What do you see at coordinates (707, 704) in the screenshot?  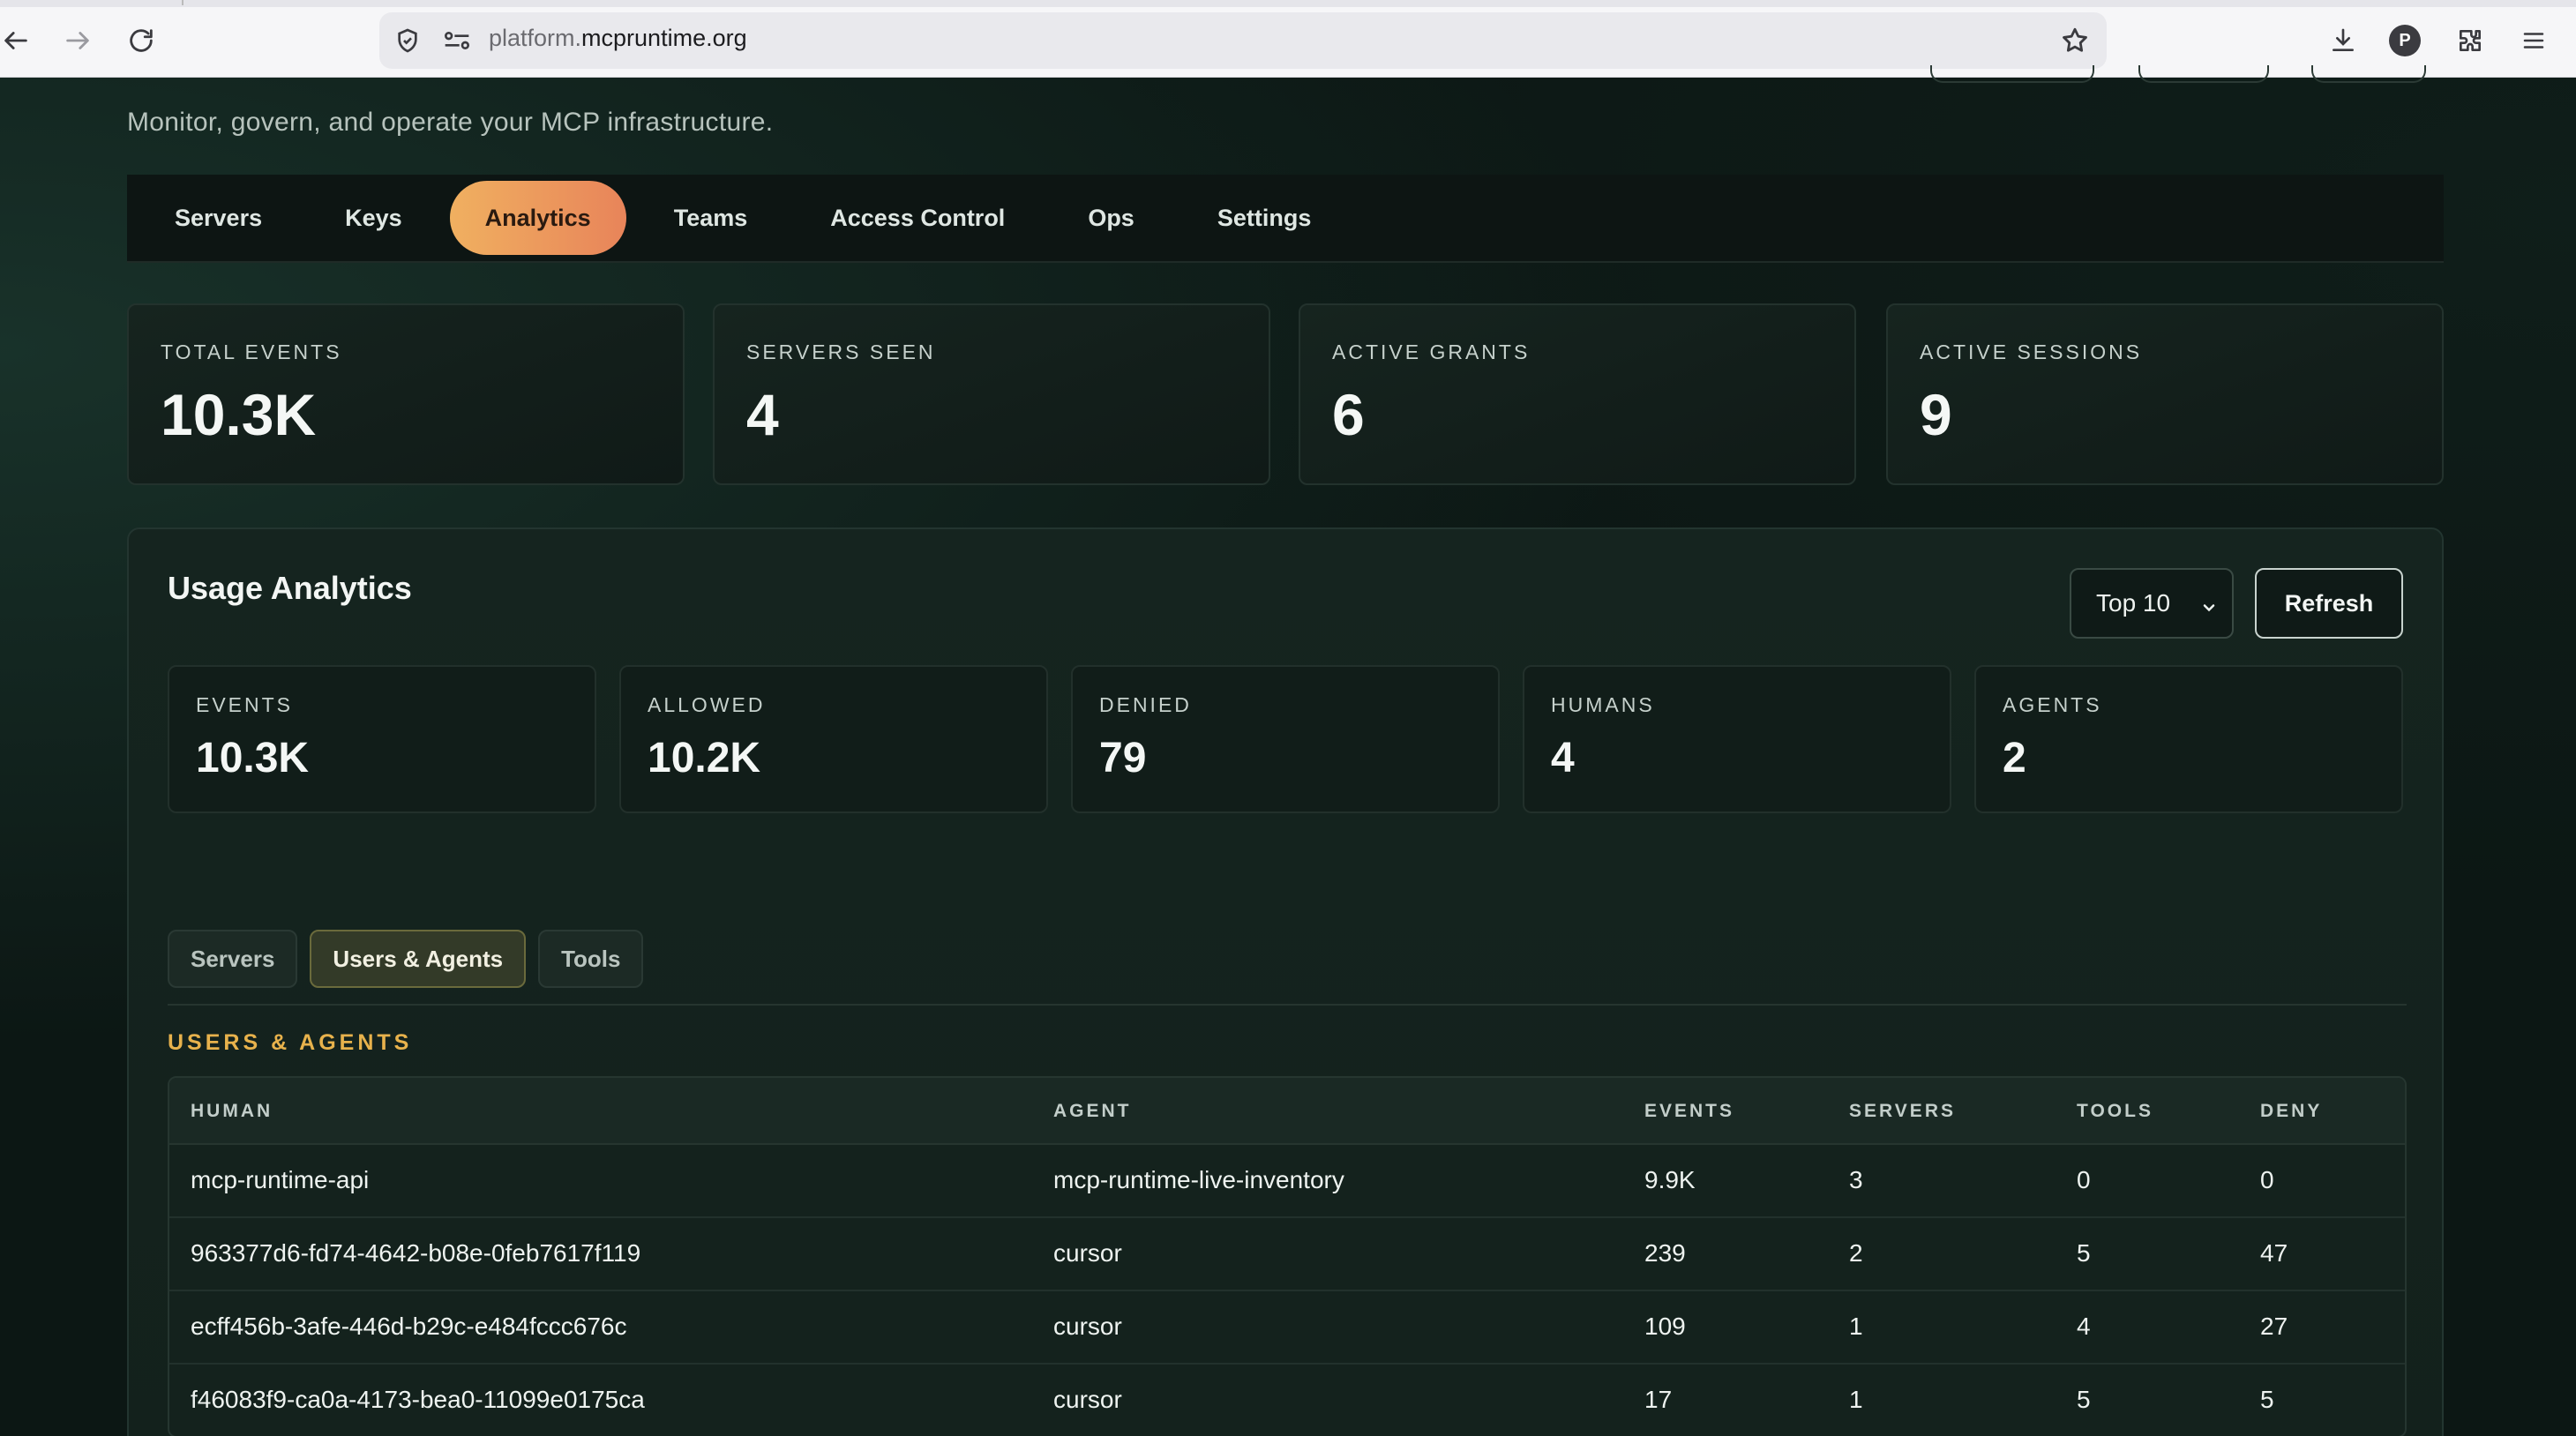 I see `summary-label: ALLOWED` at bounding box center [707, 704].